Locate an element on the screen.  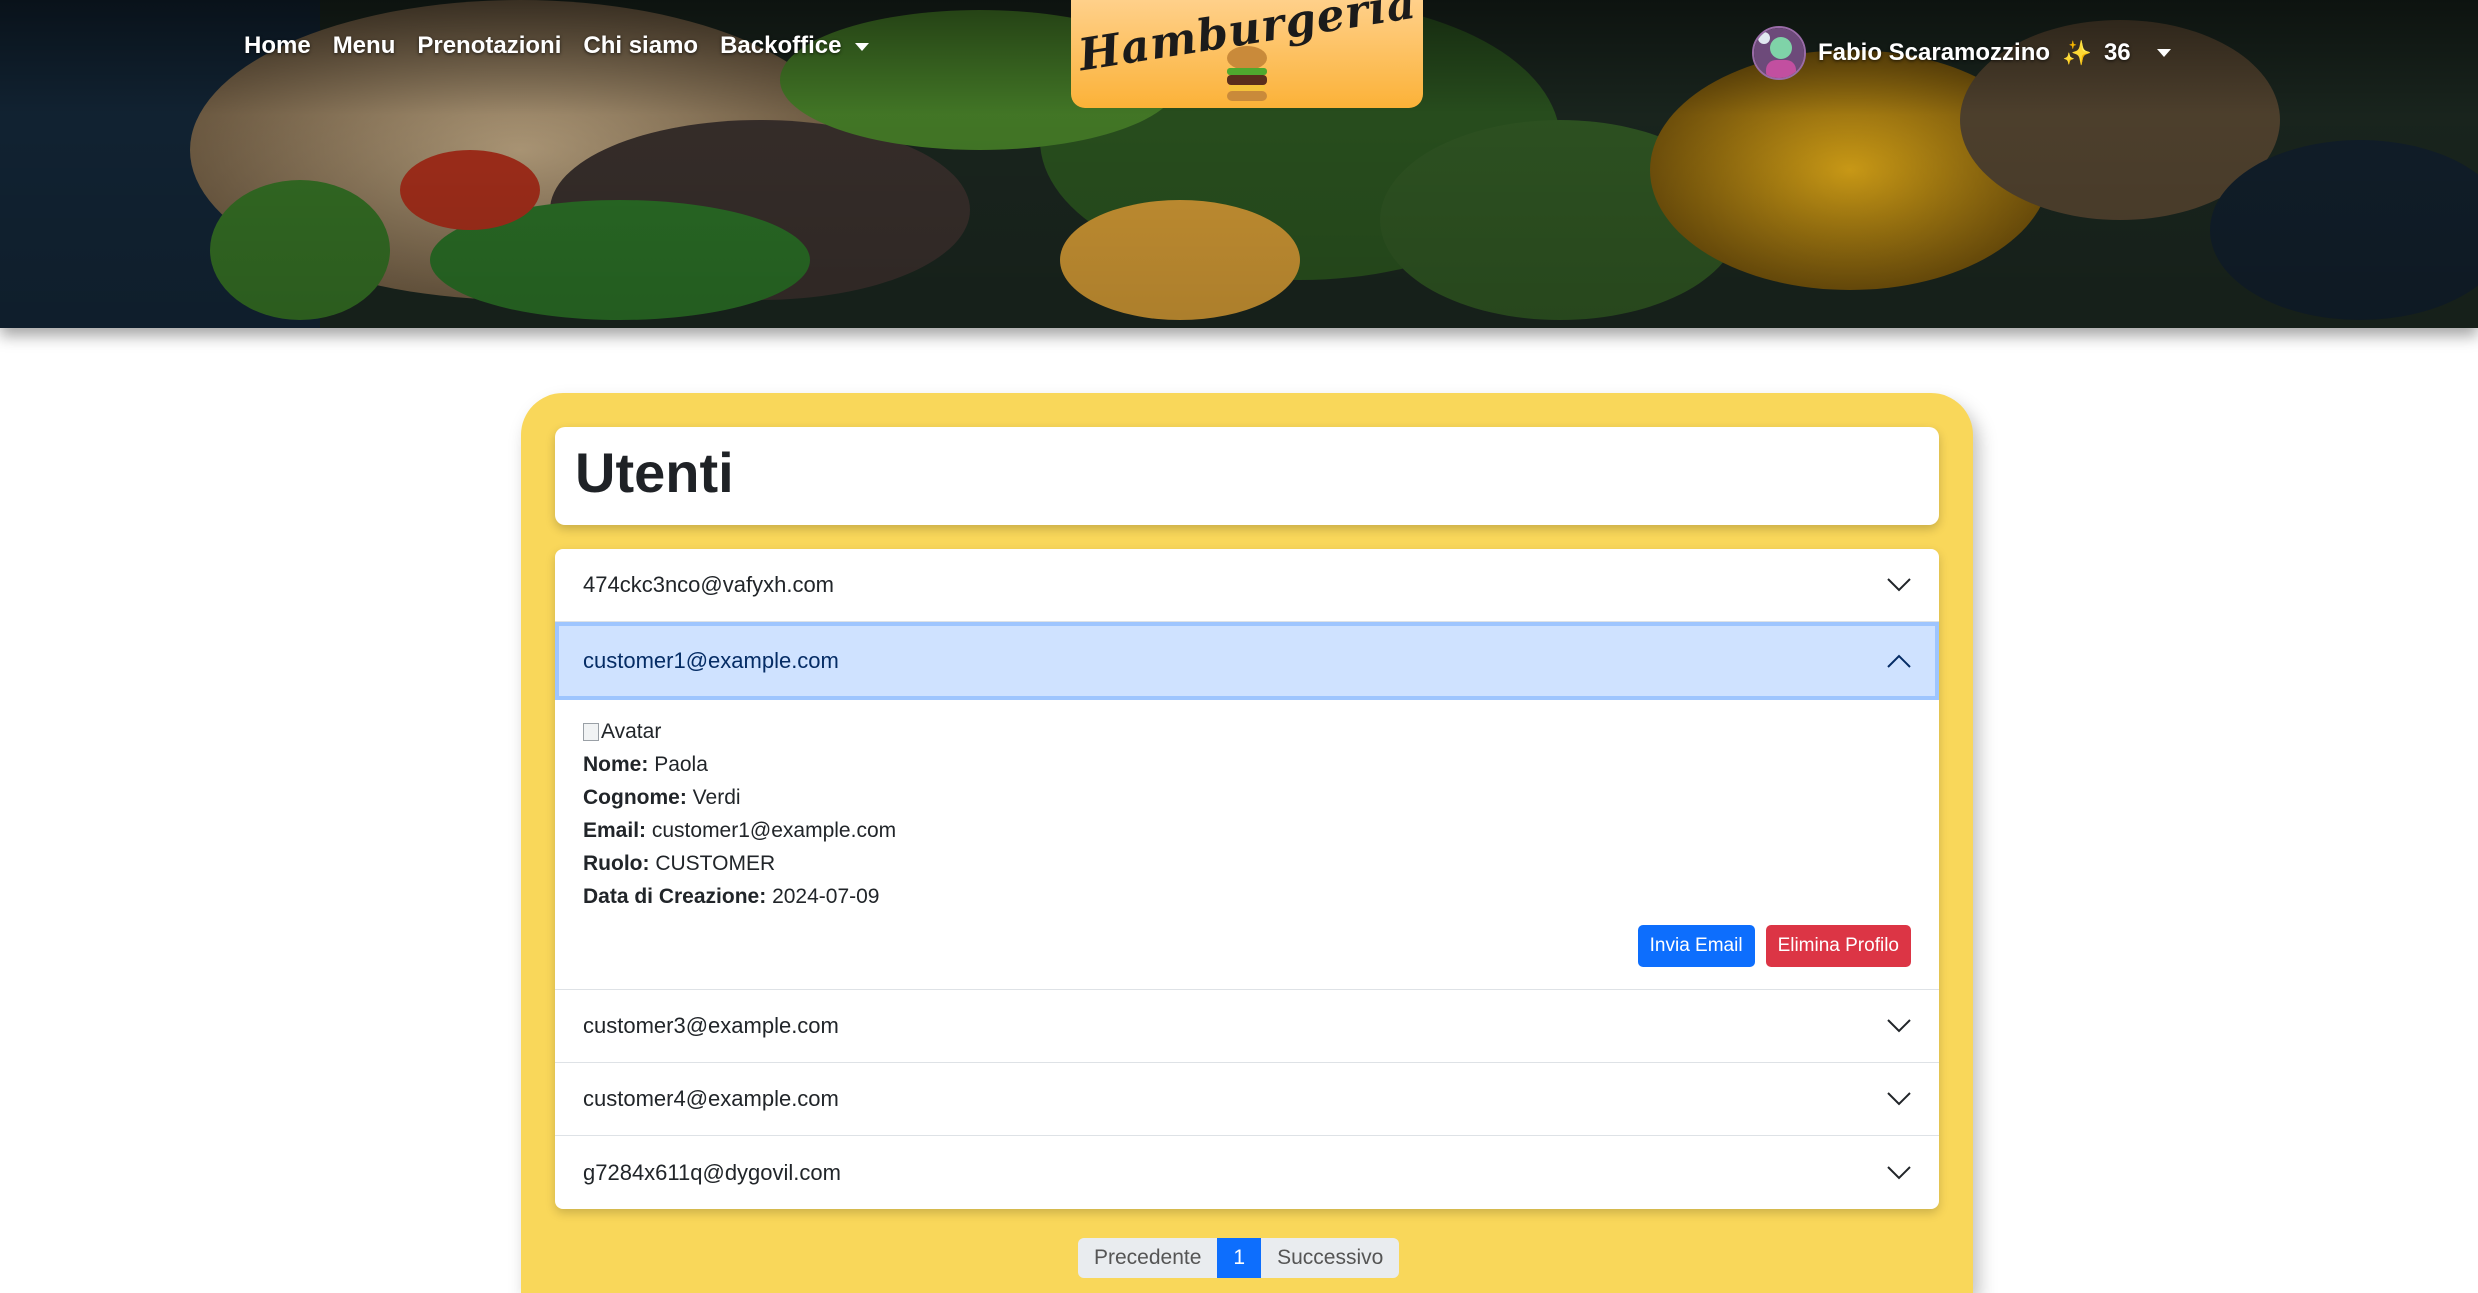
detail-data-creazione: Data di Creazione: 2024-07-09 is located at coordinates (1247, 896).